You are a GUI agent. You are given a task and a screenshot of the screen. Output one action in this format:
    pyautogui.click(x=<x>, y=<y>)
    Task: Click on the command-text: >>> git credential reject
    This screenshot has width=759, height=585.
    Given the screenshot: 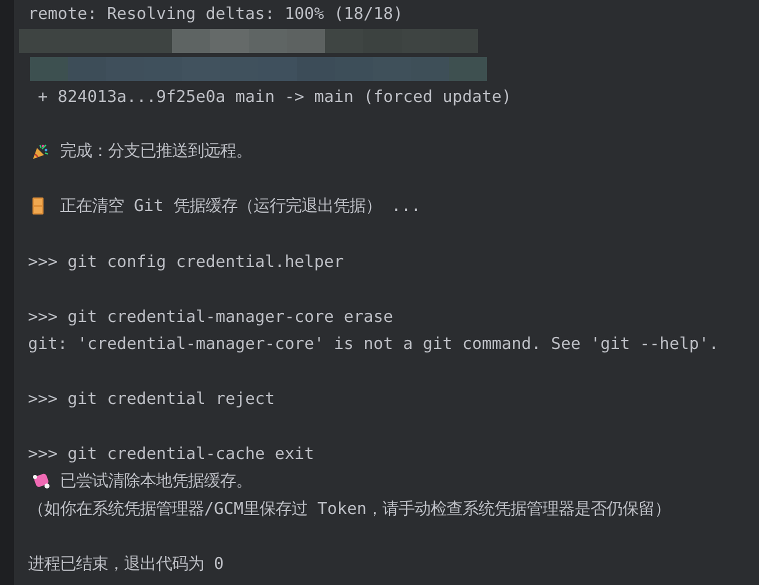 What is the action you would take?
    pyautogui.click(x=151, y=398)
    